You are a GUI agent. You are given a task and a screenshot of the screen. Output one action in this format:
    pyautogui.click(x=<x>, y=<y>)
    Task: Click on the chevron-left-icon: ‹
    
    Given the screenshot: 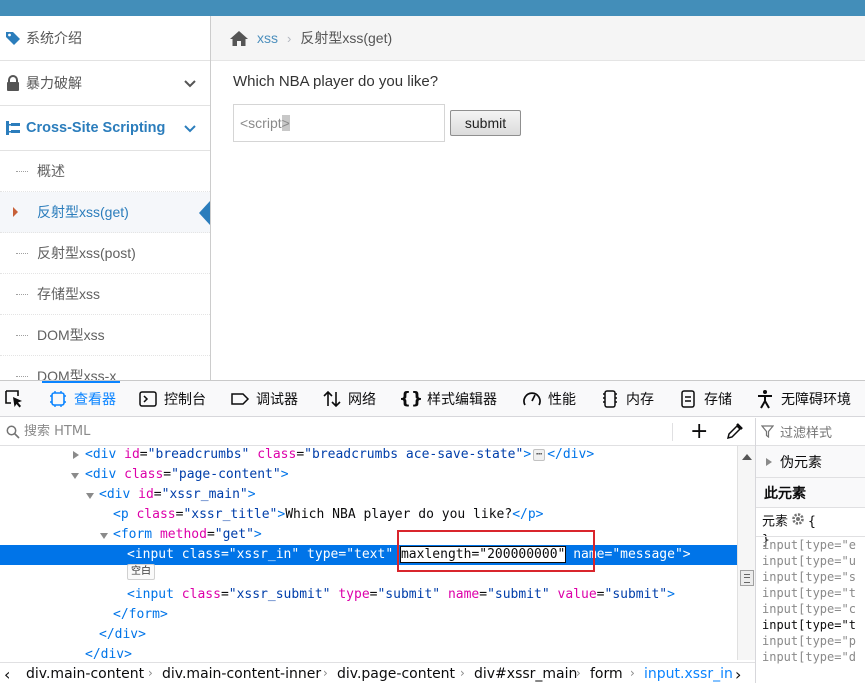 What is the action you would take?
    pyautogui.click(x=7, y=674)
    